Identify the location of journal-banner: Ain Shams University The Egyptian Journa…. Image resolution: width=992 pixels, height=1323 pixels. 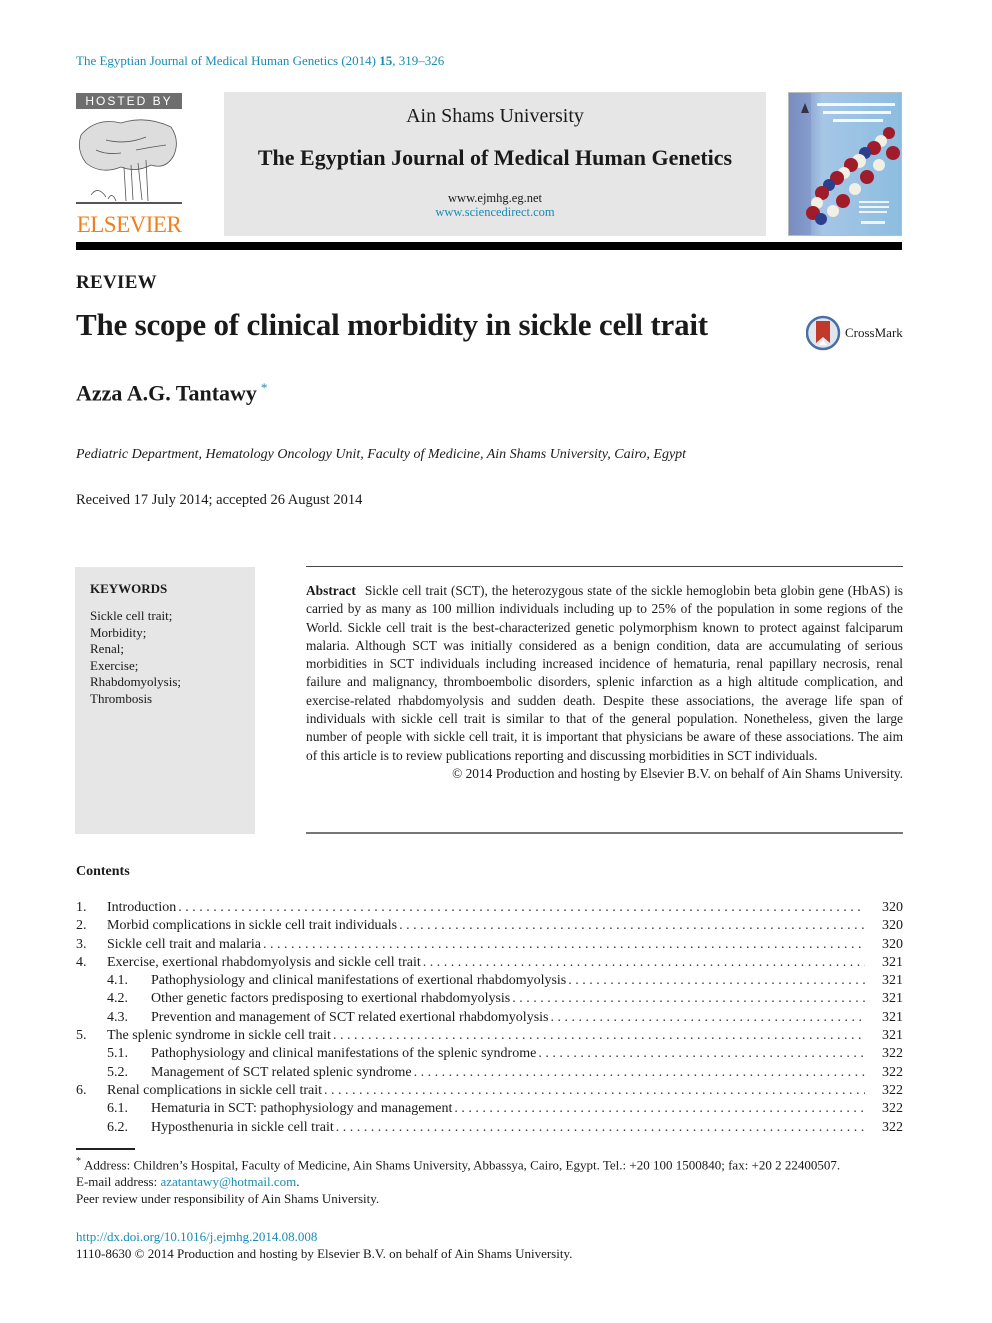
(495, 164).